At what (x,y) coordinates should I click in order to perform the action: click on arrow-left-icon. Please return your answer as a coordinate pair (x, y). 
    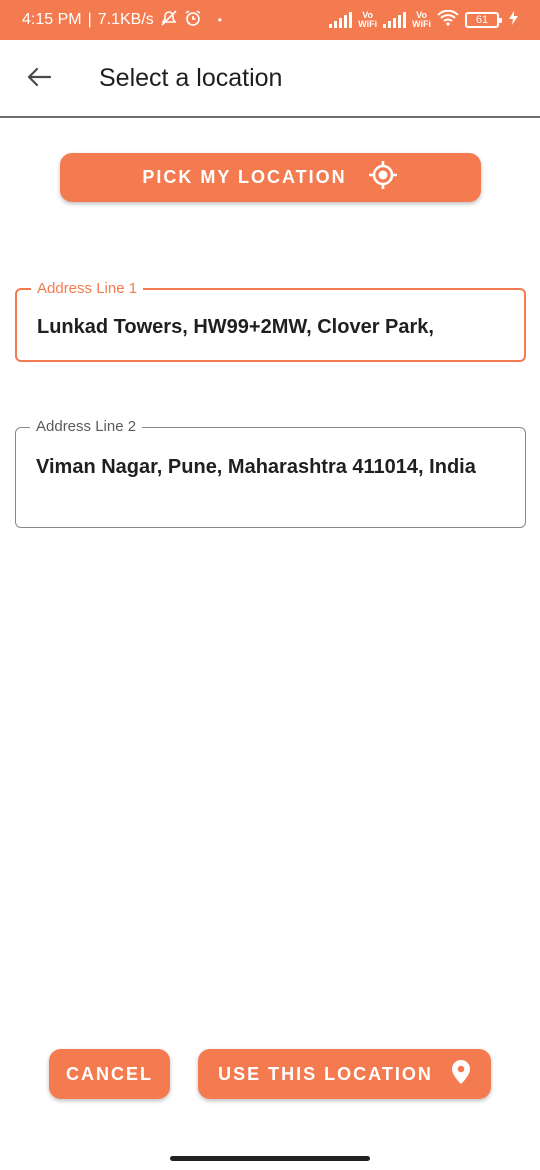
    Looking at the image, I should click on (39, 79).